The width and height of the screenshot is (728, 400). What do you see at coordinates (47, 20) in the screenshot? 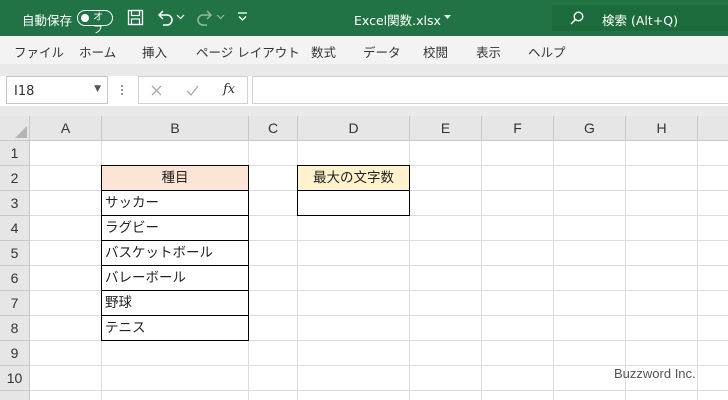
I see `autosave-label: 自動保存` at bounding box center [47, 20].